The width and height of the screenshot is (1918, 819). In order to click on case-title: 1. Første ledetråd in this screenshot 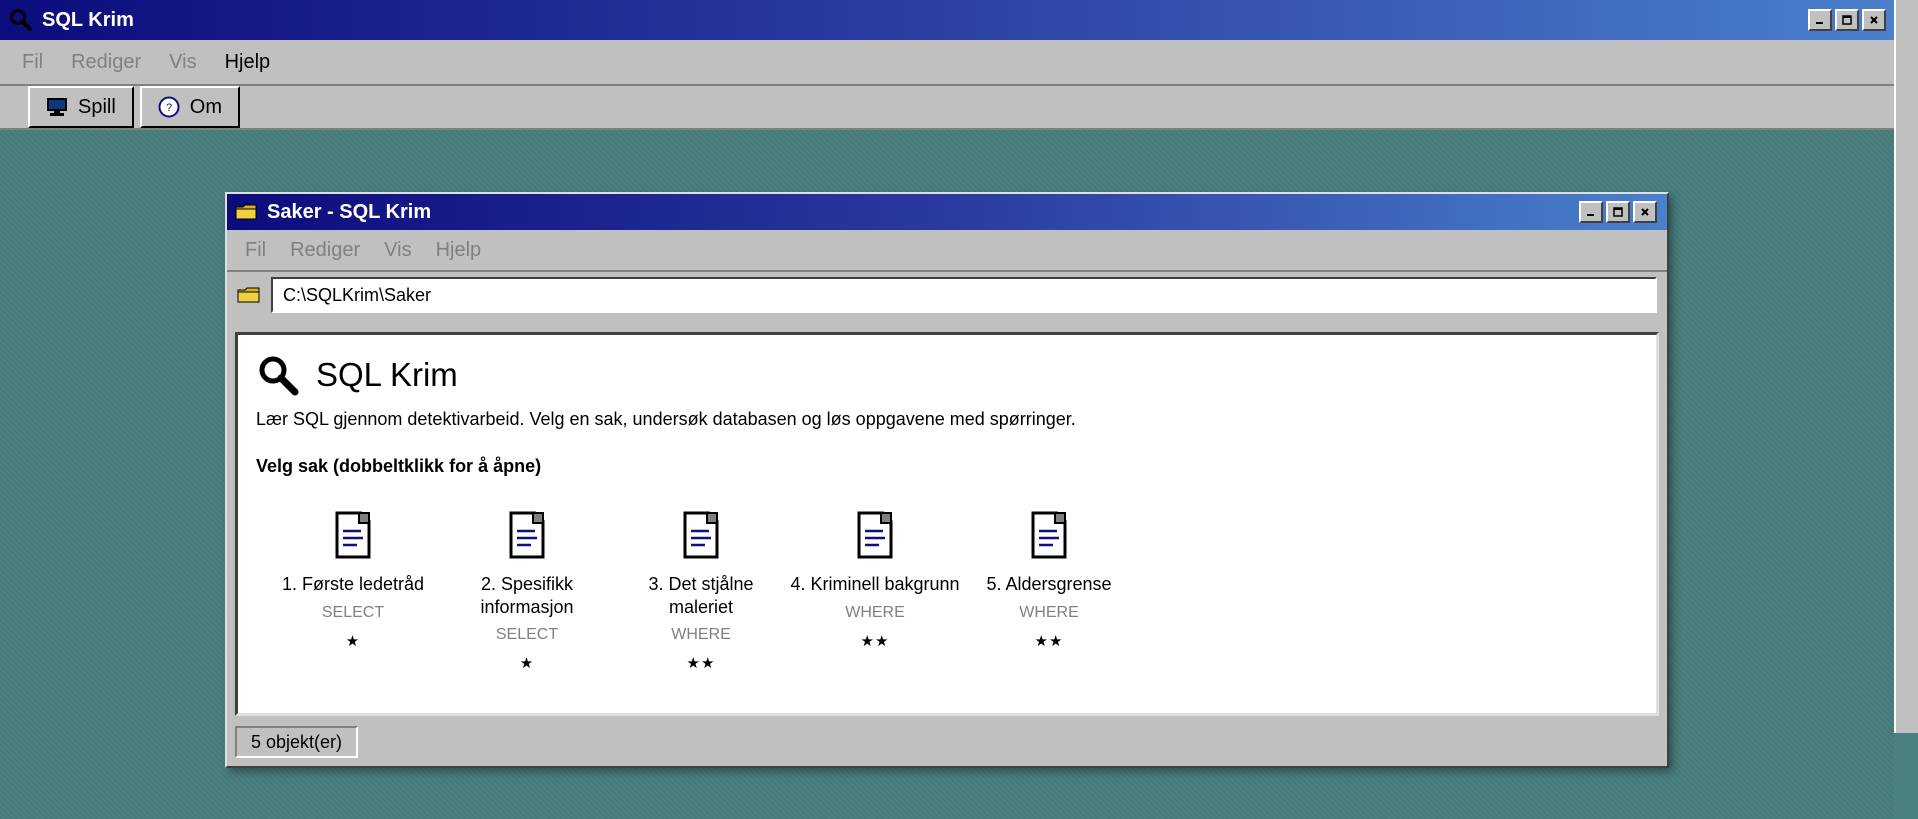, I will do `click(353, 584)`.